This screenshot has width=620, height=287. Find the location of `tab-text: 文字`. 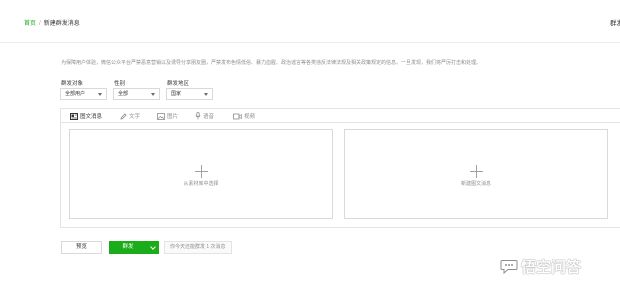

tab-text: 文字 is located at coordinates (130, 116).